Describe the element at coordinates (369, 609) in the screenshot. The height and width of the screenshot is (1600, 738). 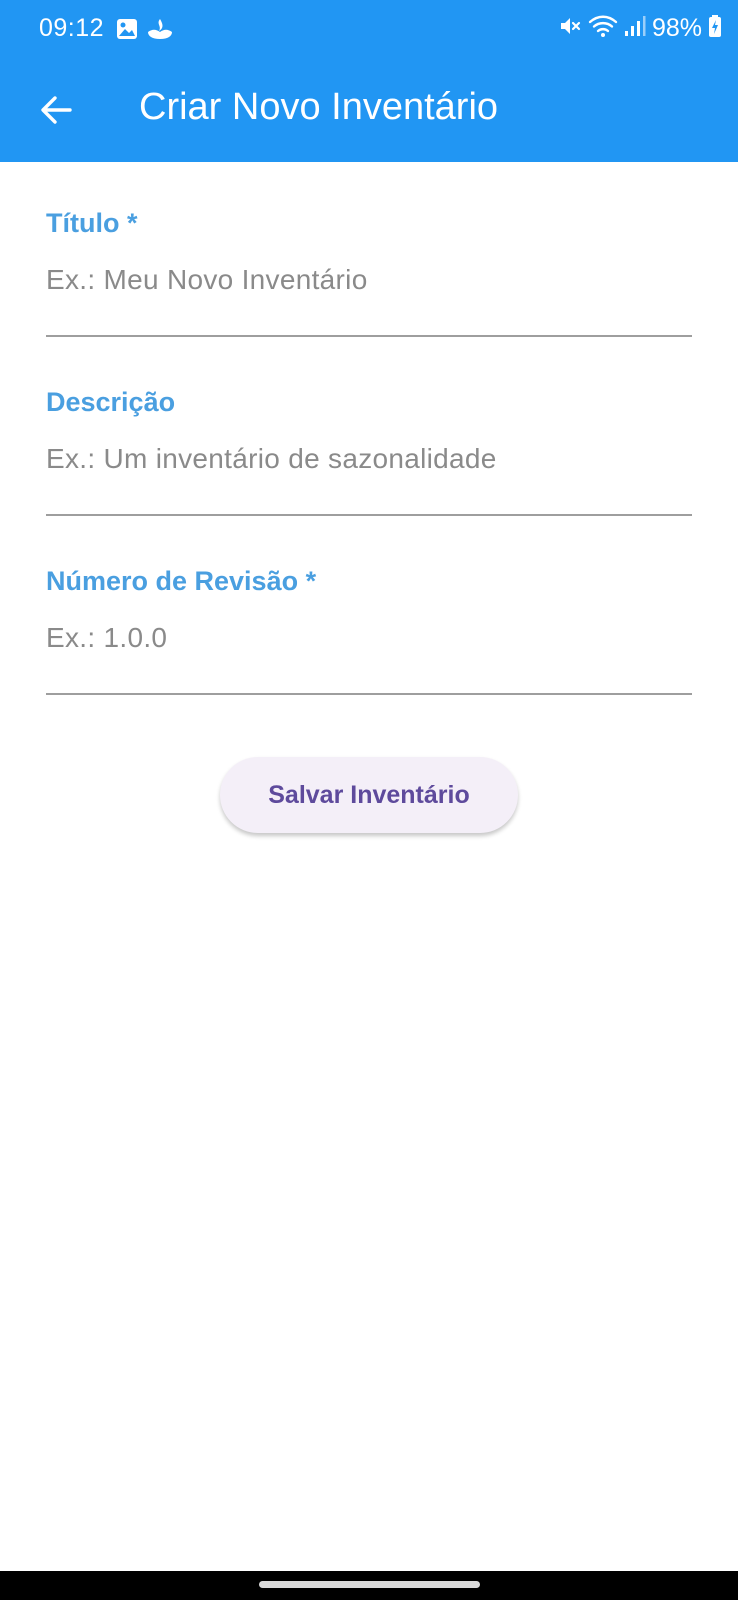
I see `revision-number-field: Número de Revisão *` at that location.